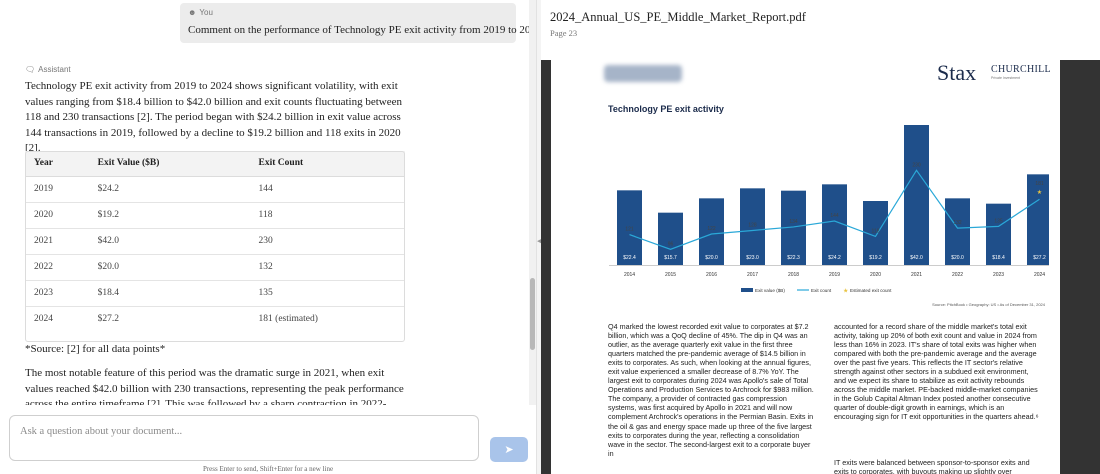 The height and width of the screenshot is (474, 1100). I want to click on table-cell: 2021, so click(57, 241).